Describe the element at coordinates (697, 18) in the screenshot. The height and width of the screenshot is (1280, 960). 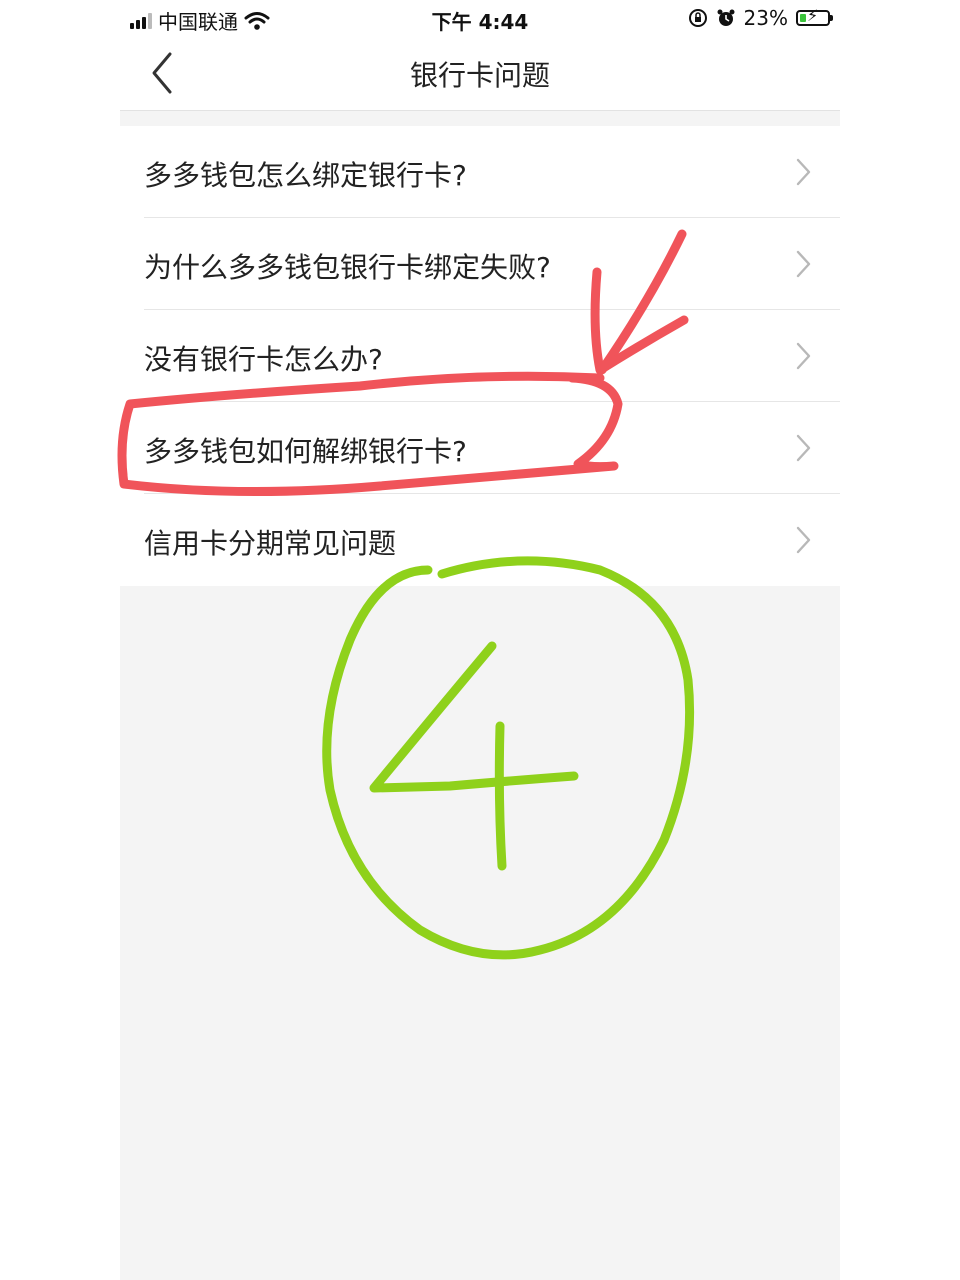
I see `orientation-lock-icon` at that location.